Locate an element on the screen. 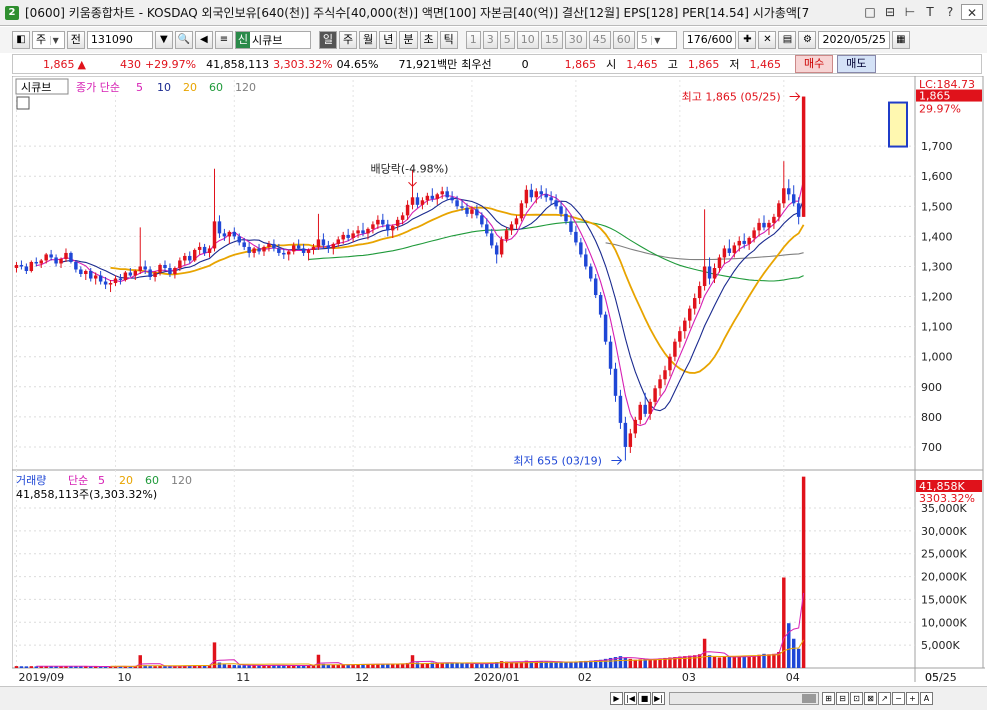 This screenshot has width=987, height=710. zoom-area-icon: ⊟ is located at coordinates (842, 698).